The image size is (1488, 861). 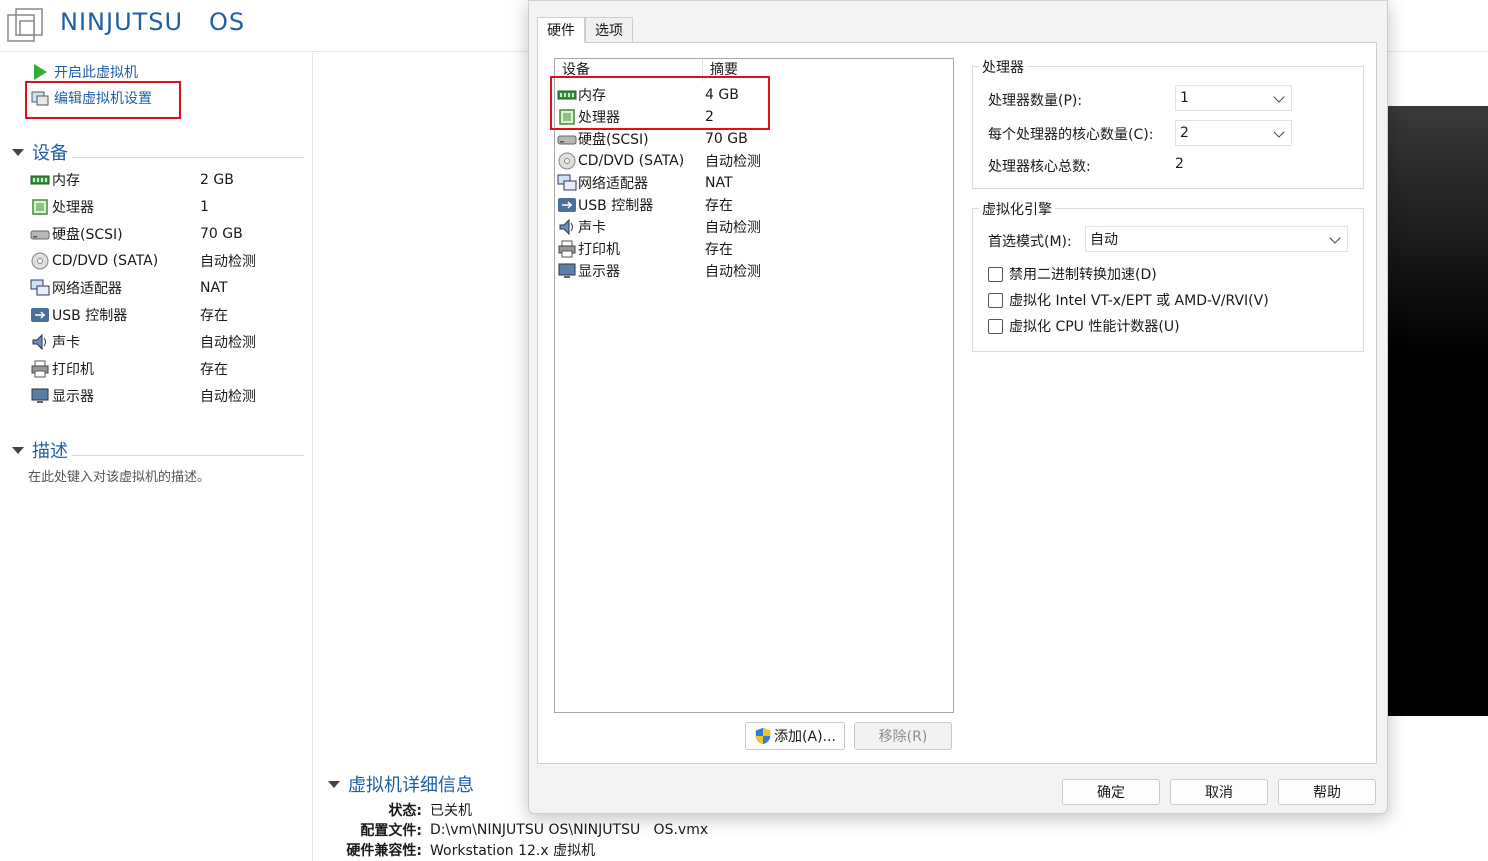 I want to click on device-name: 显示器, so click(x=73, y=397).